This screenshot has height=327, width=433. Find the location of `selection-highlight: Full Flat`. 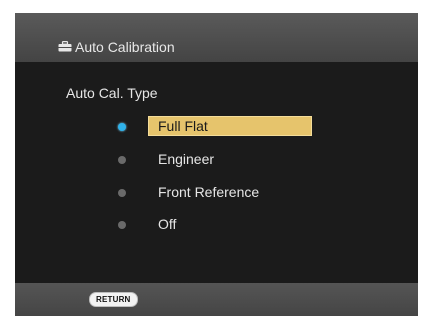

selection-highlight: Full Flat is located at coordinates (230, 126).